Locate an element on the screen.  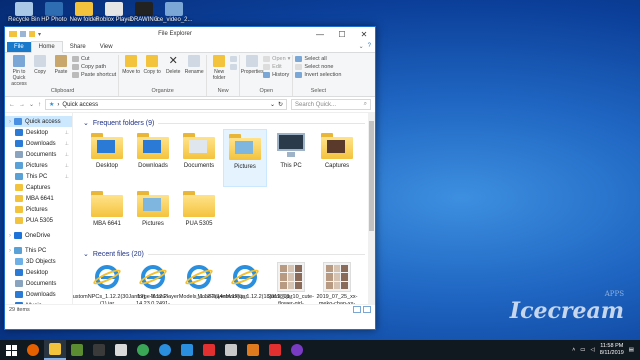
forward-arrow-icon: → is located at coordinates (22, 105).